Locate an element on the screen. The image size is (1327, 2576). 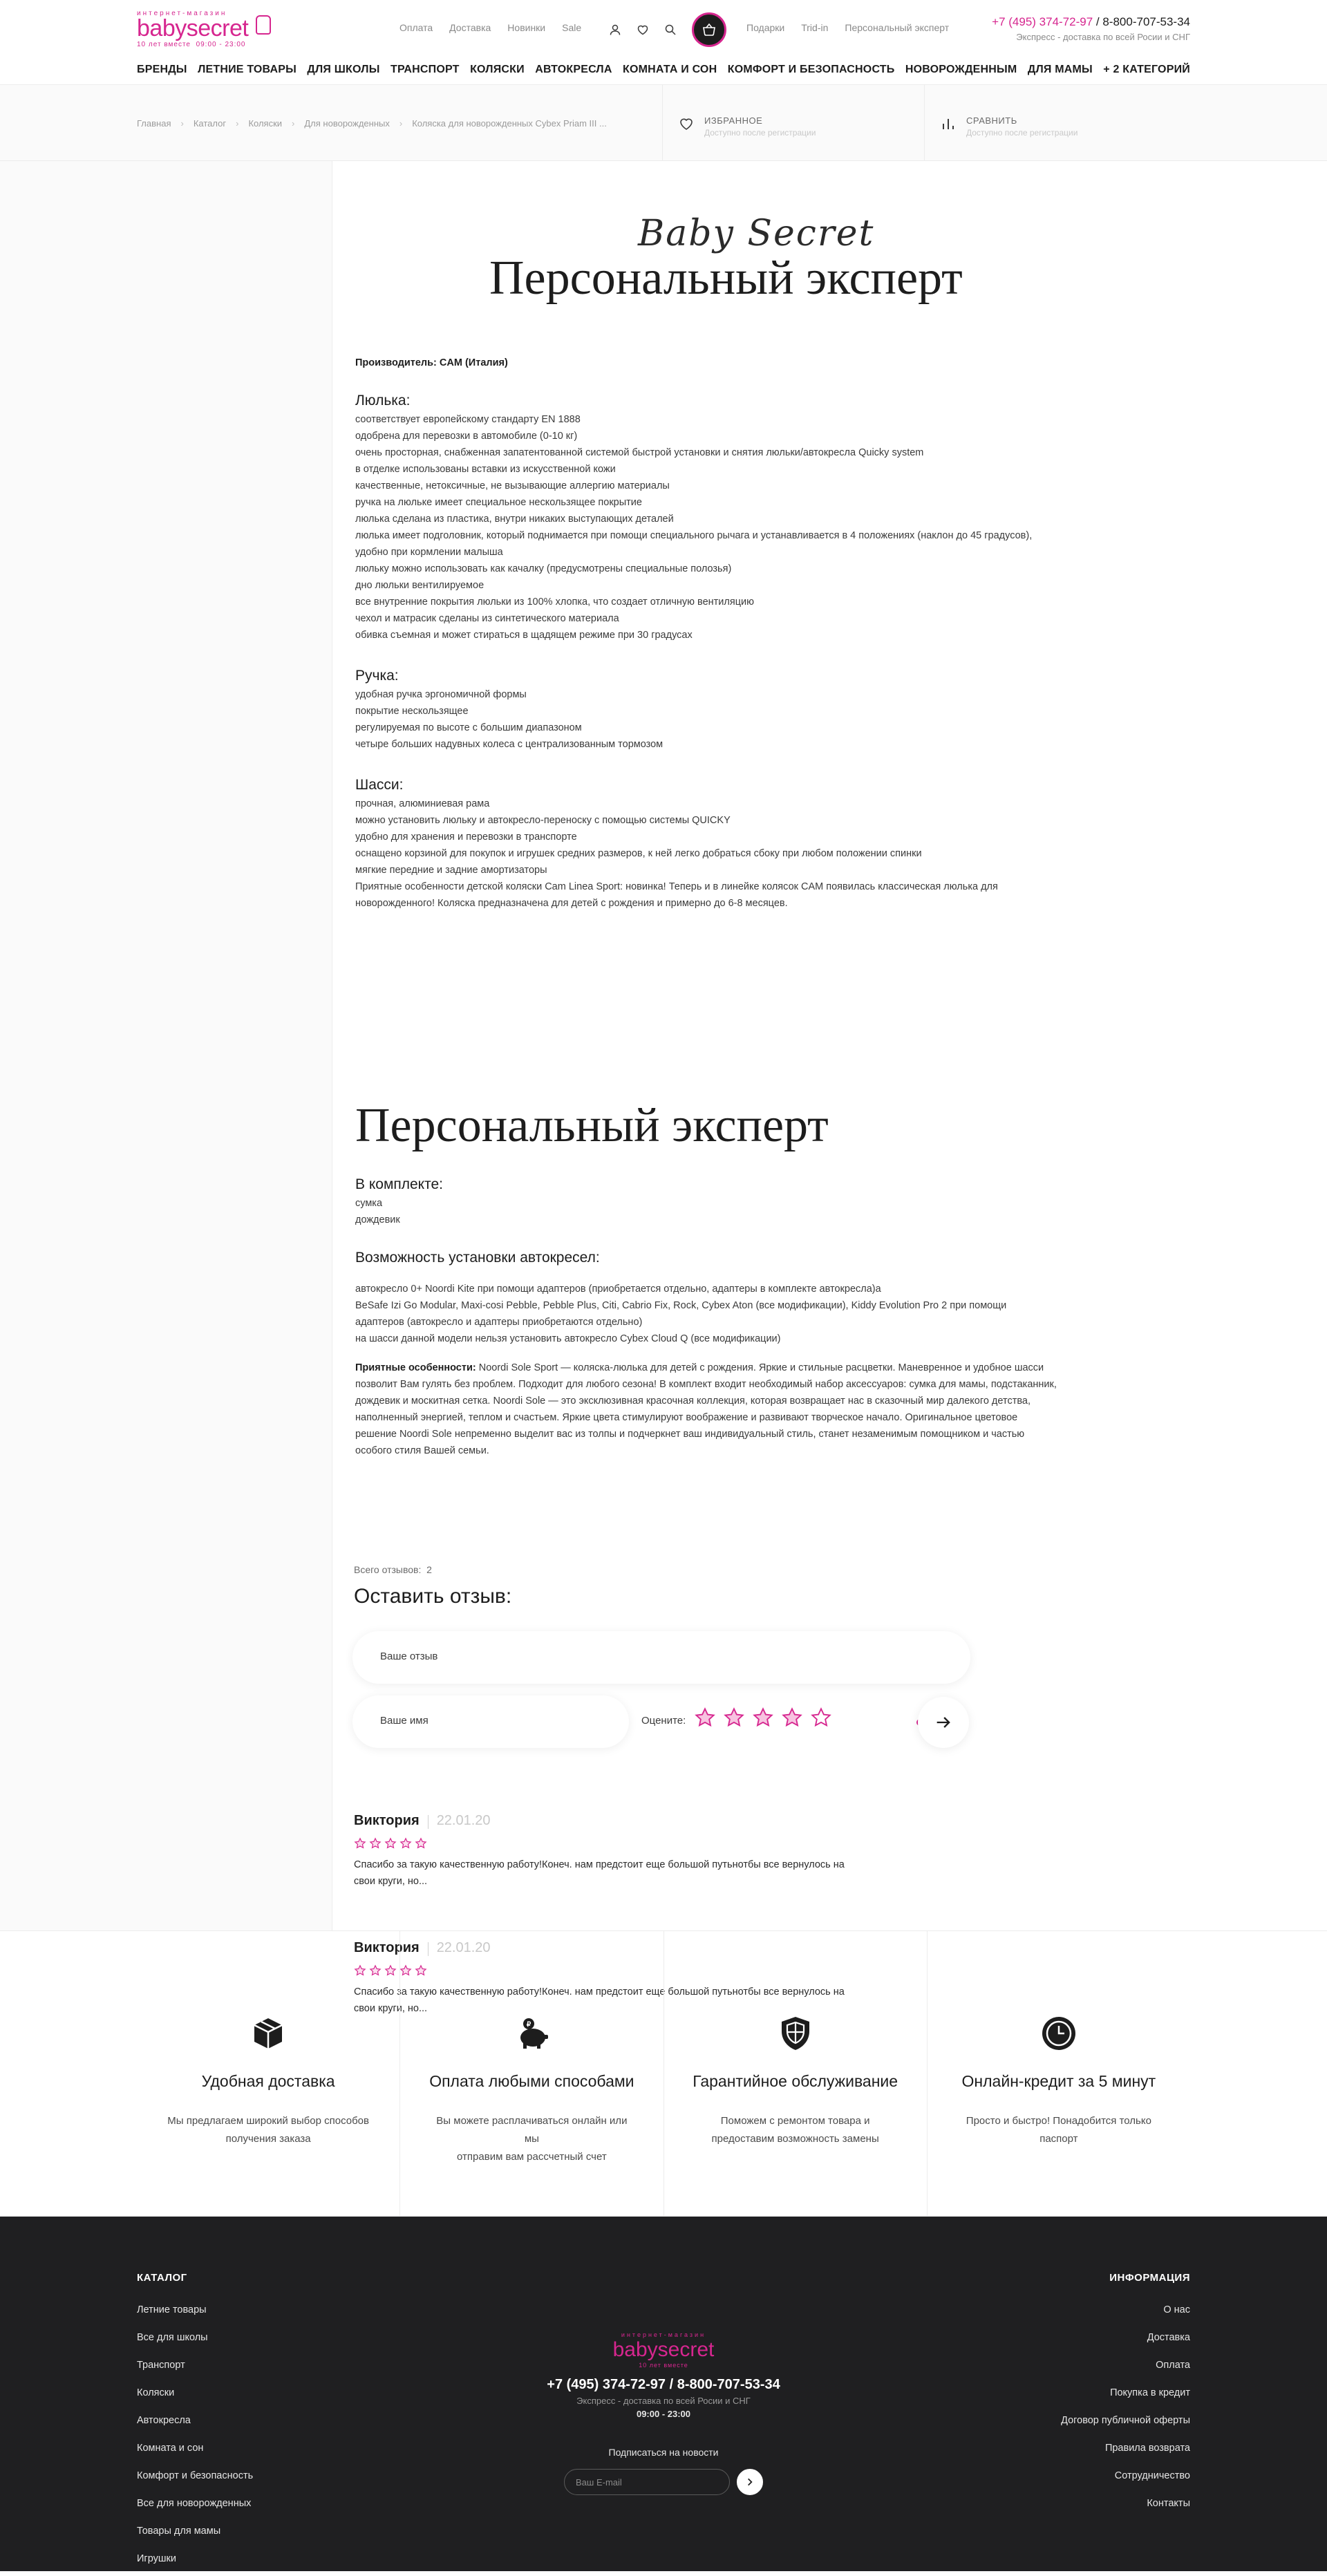
link-payment: Оплата is located at coordinates (416, 27).